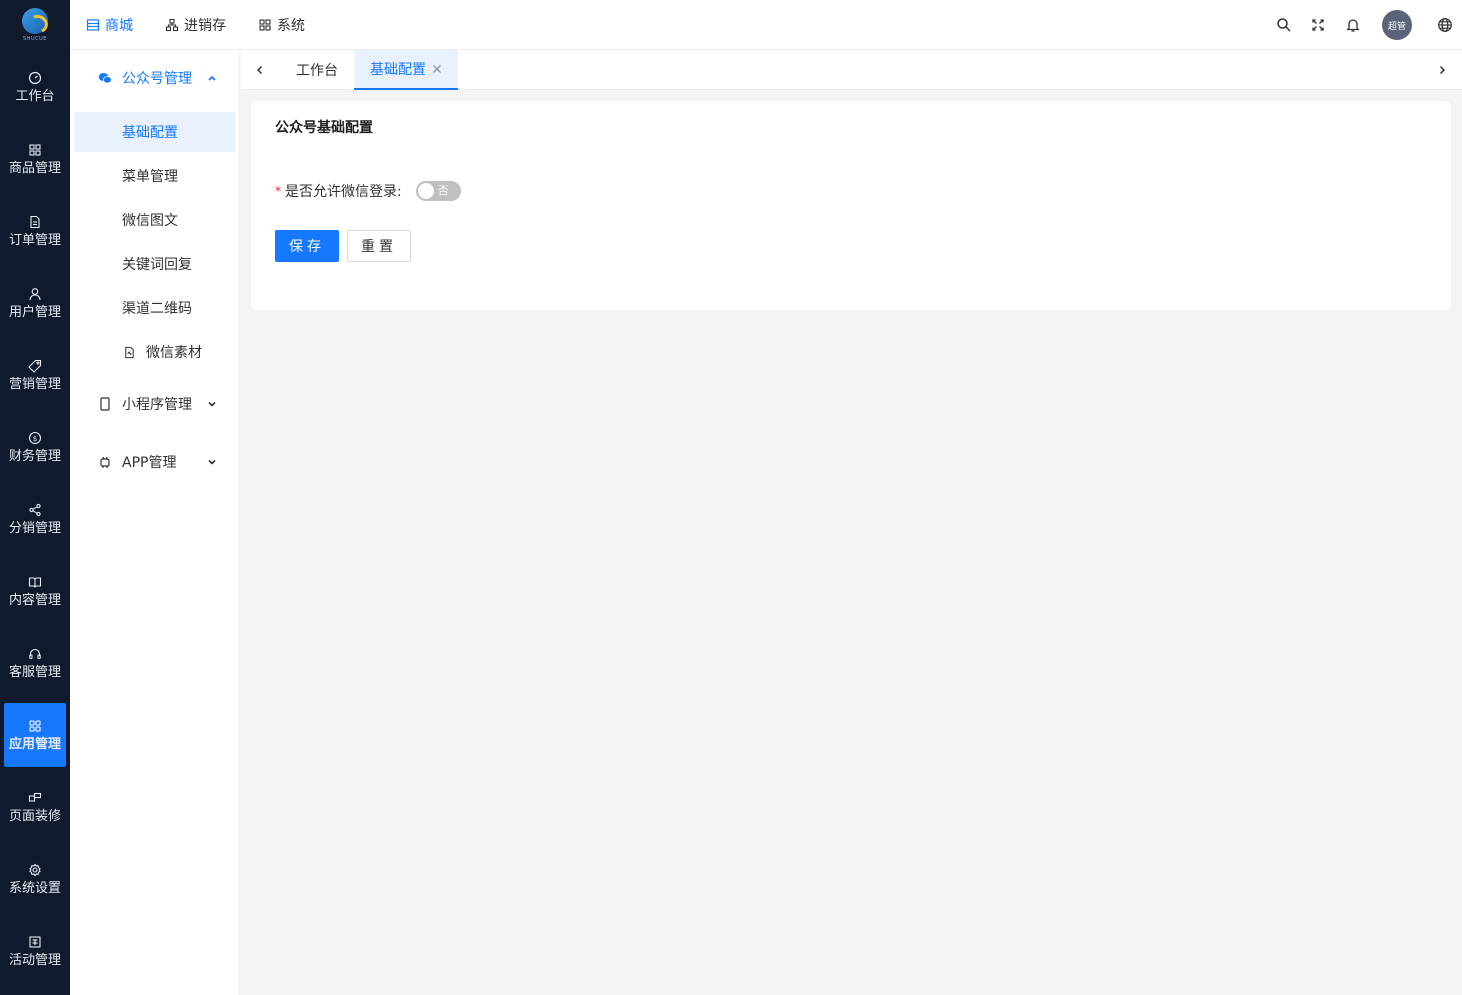 The height and width of the screenshot is (995, 1462). I want to click on menu-item-menu-management: 菜单管理, so click(154, 176).